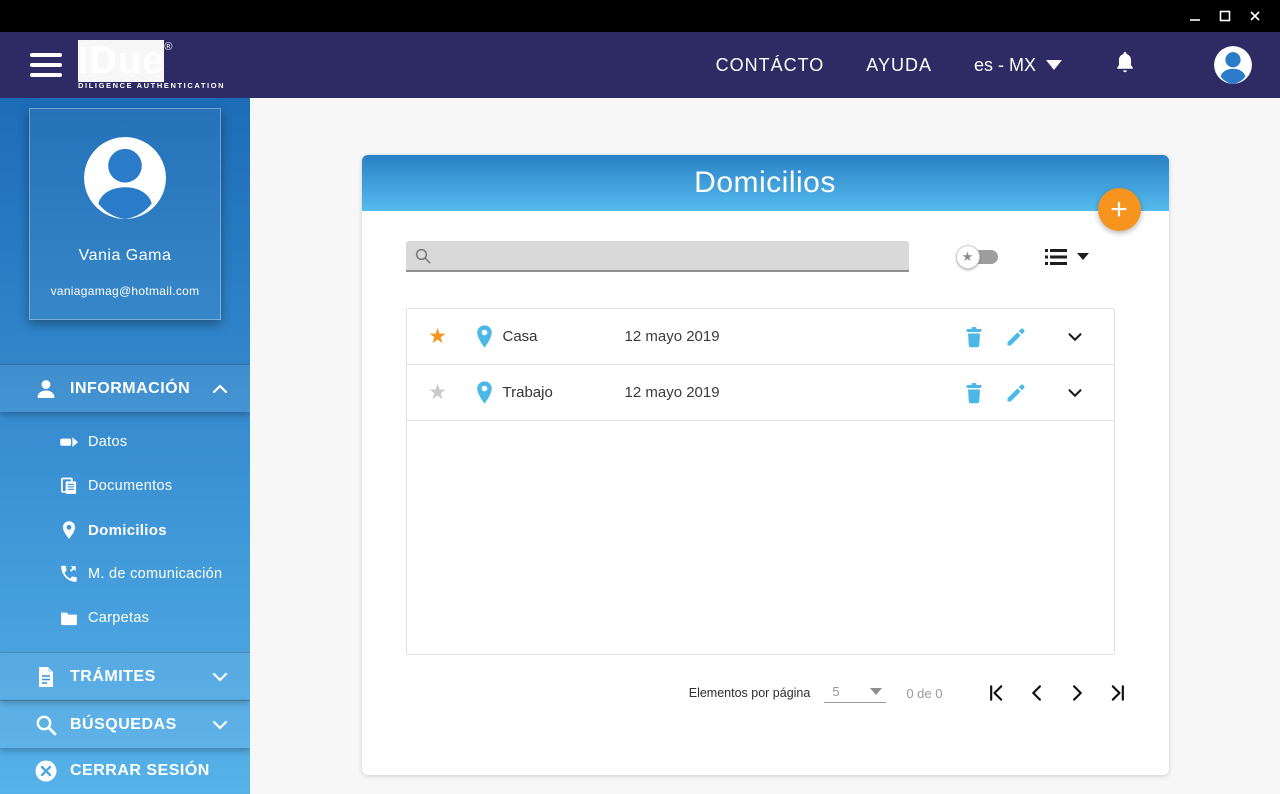 The width and height of the screenshot is (1280, 794). What do you see at coordinates (168, 47) in the screenshot?
I see `registered-mark: ®` at bounding box center [168, 47].